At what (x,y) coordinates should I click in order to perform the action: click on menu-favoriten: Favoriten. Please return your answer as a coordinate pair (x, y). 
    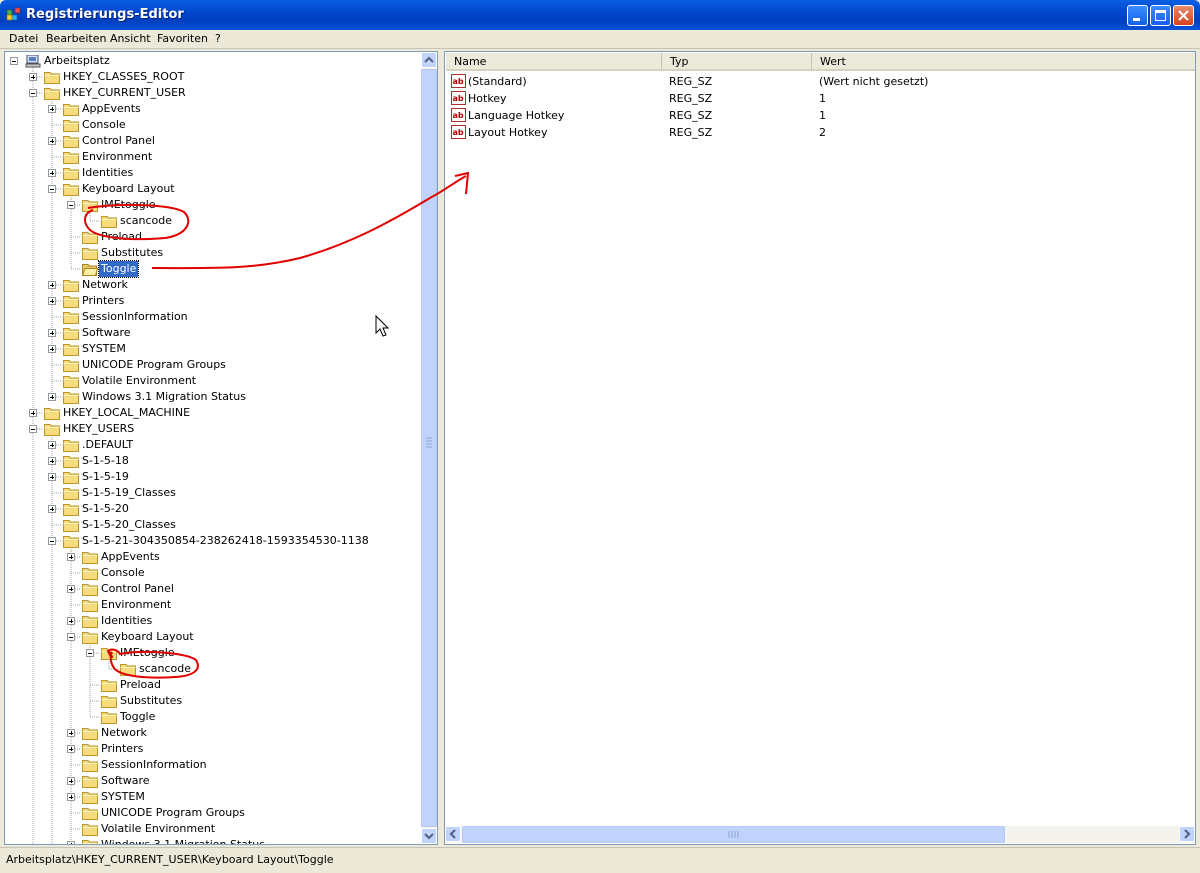
    Looking at the image, I should click on (182, 38).